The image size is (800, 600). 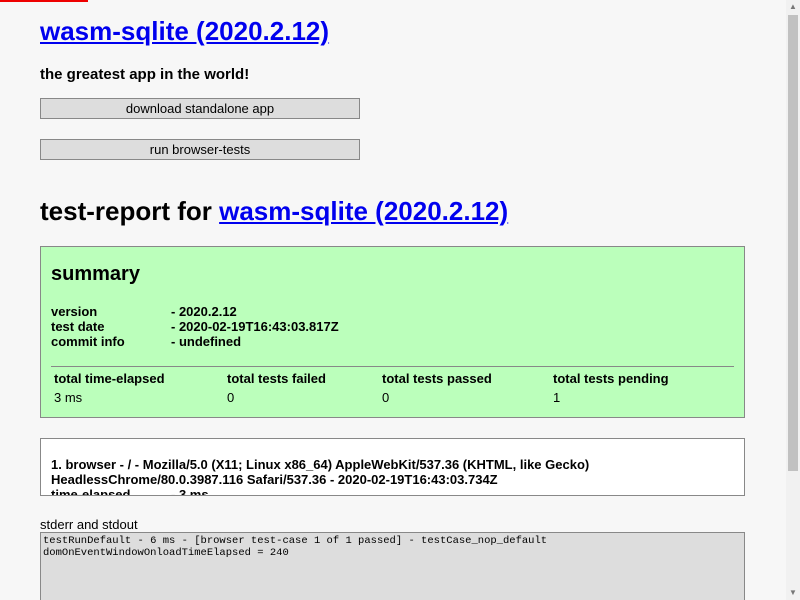 I want to click on scroll-up-arrow-icon: ▲, so click(x=793, y=7).